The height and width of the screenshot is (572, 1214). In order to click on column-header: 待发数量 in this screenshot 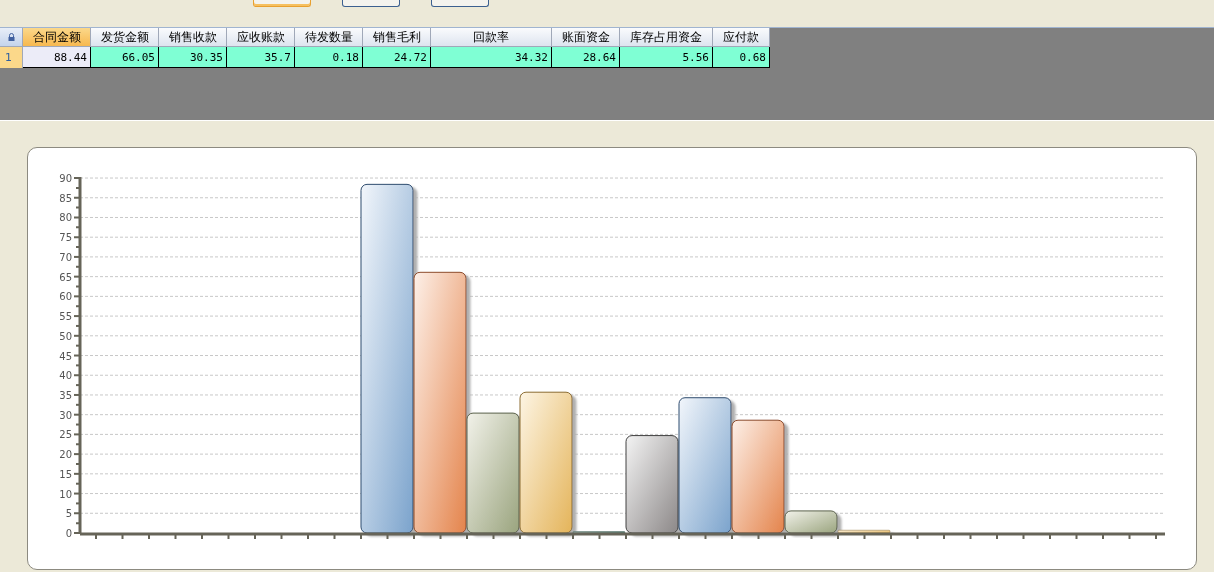, I will do `click(329, 37)`.